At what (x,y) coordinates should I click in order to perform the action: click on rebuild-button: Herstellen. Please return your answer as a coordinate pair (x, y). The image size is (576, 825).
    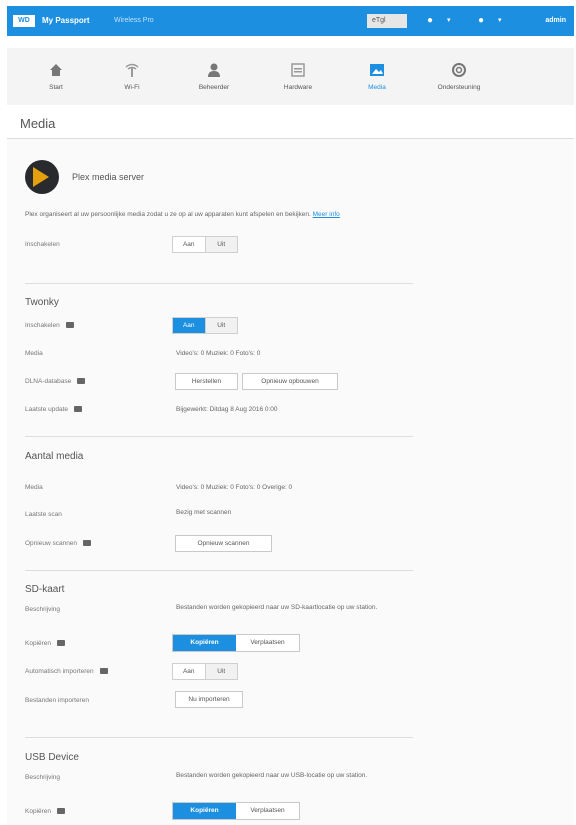
    Looking at the image, I should click on (206, 381).